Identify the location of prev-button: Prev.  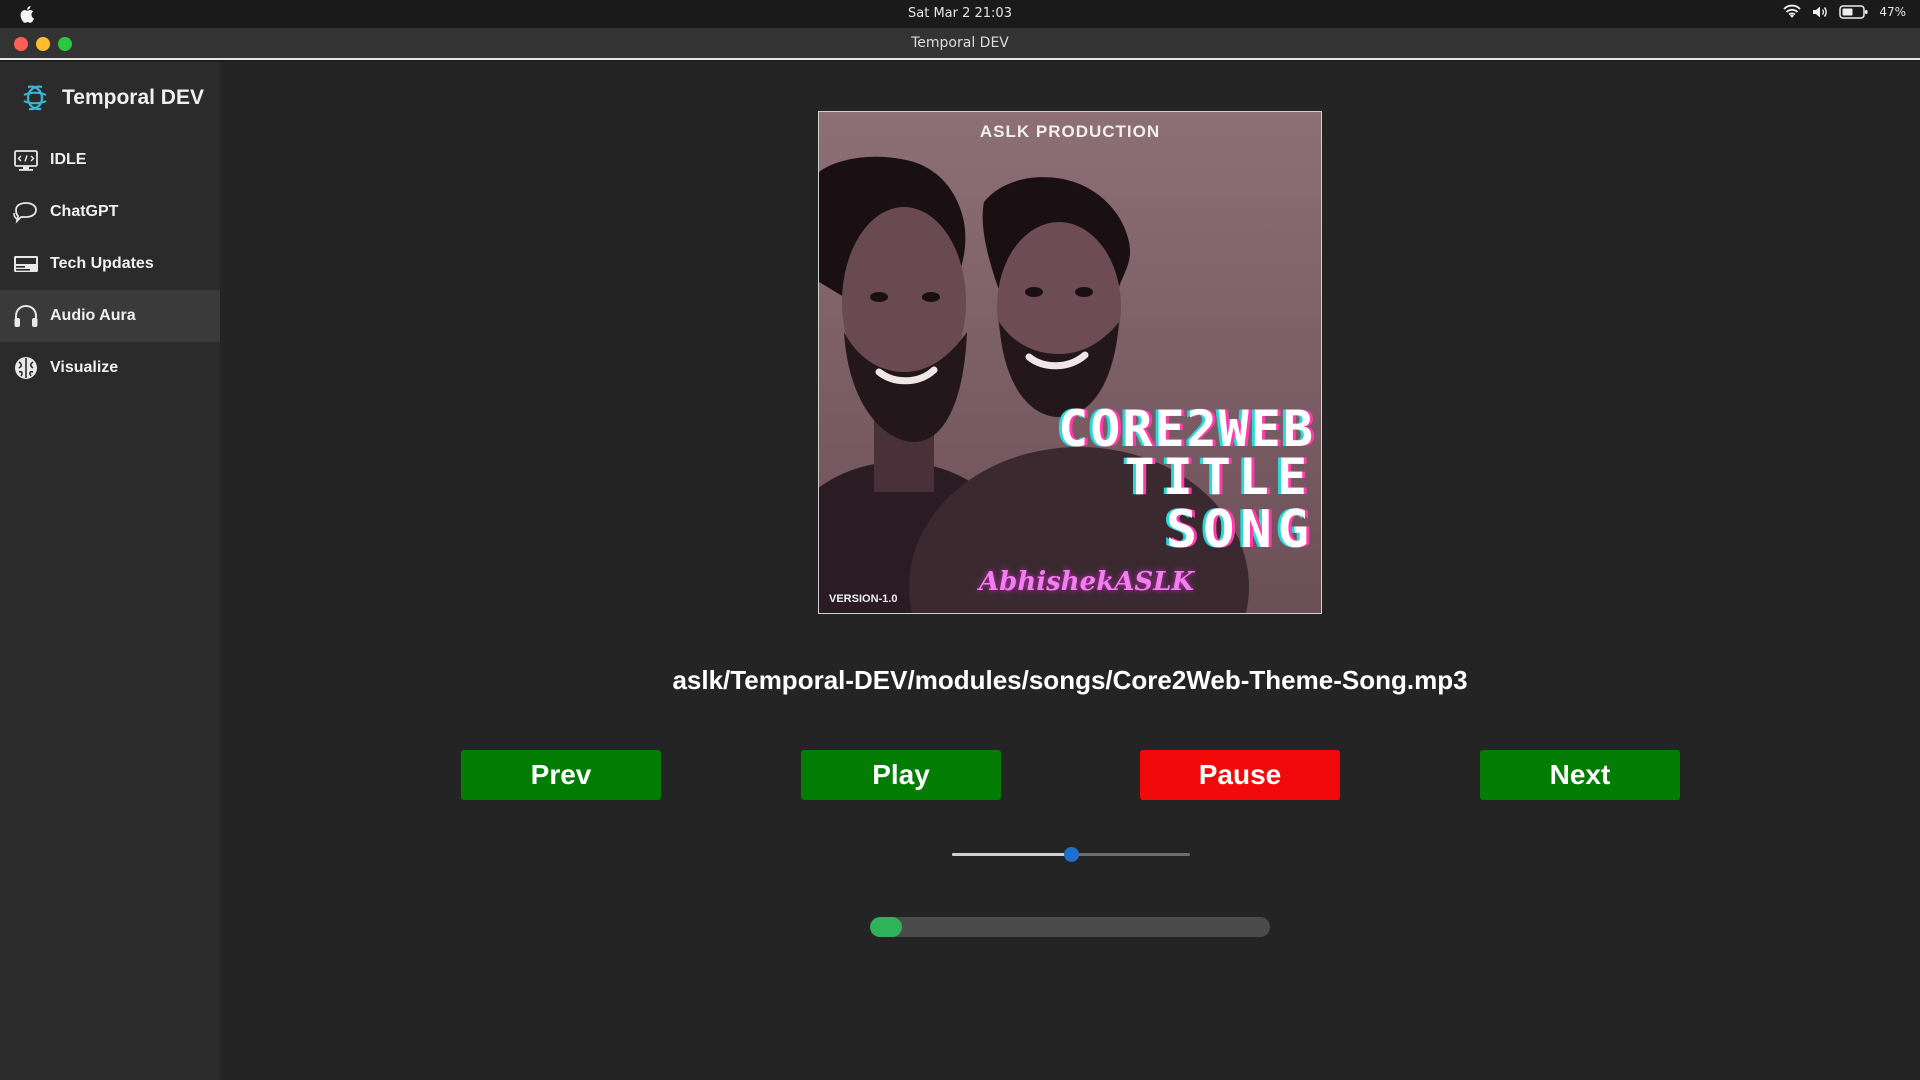
(561, 775).